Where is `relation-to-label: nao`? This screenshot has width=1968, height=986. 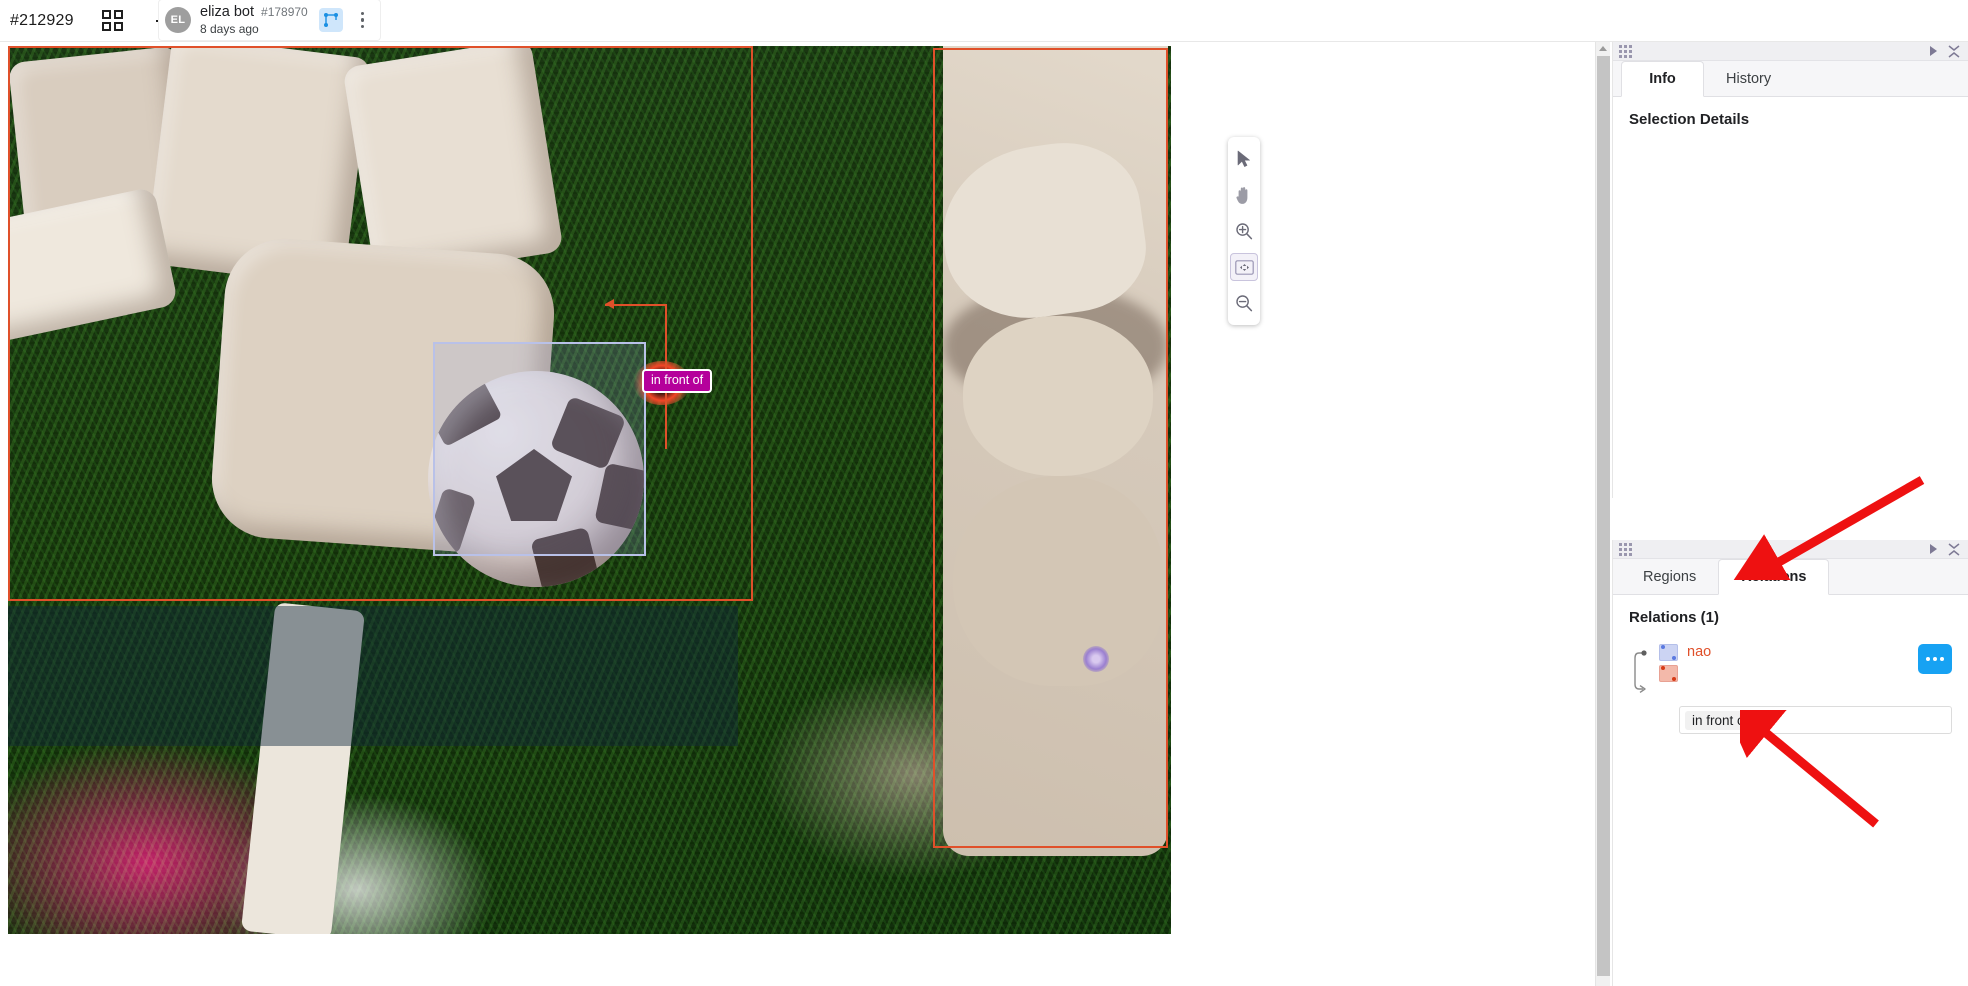
relation-to-label: nao is located at coordinates (1699, 652).